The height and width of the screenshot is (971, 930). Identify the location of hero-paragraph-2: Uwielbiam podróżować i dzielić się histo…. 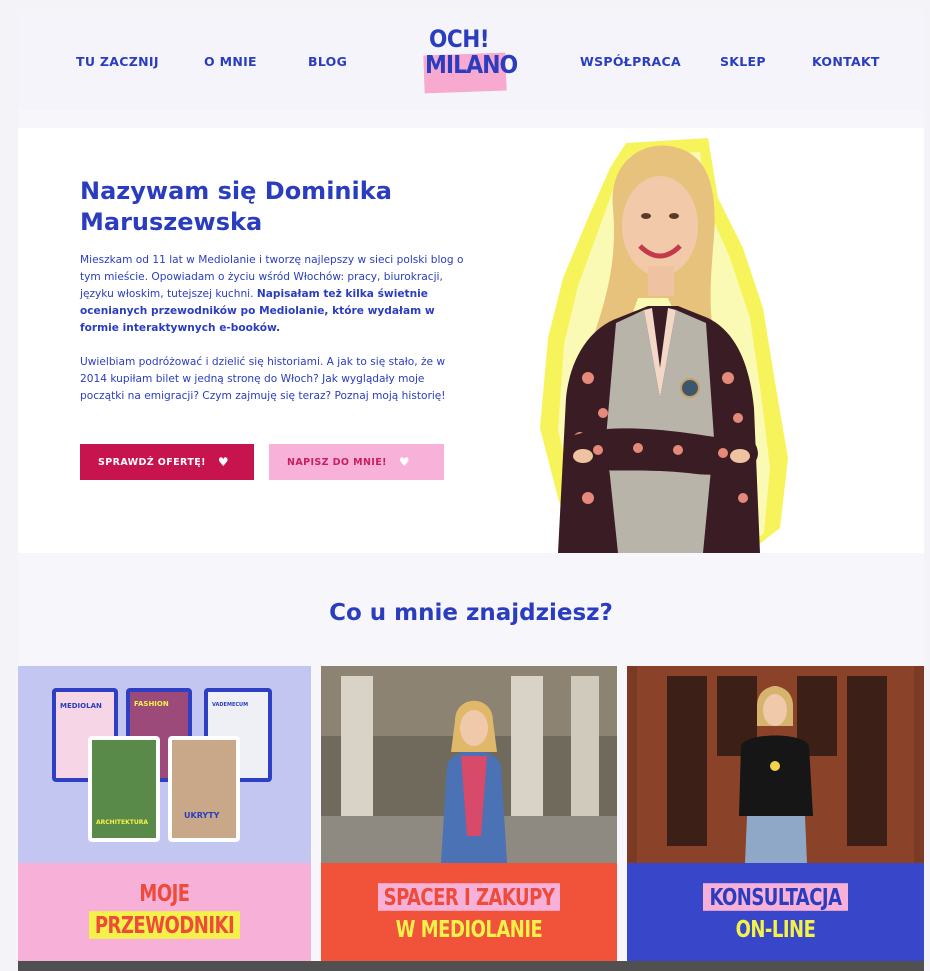
(263, 379).